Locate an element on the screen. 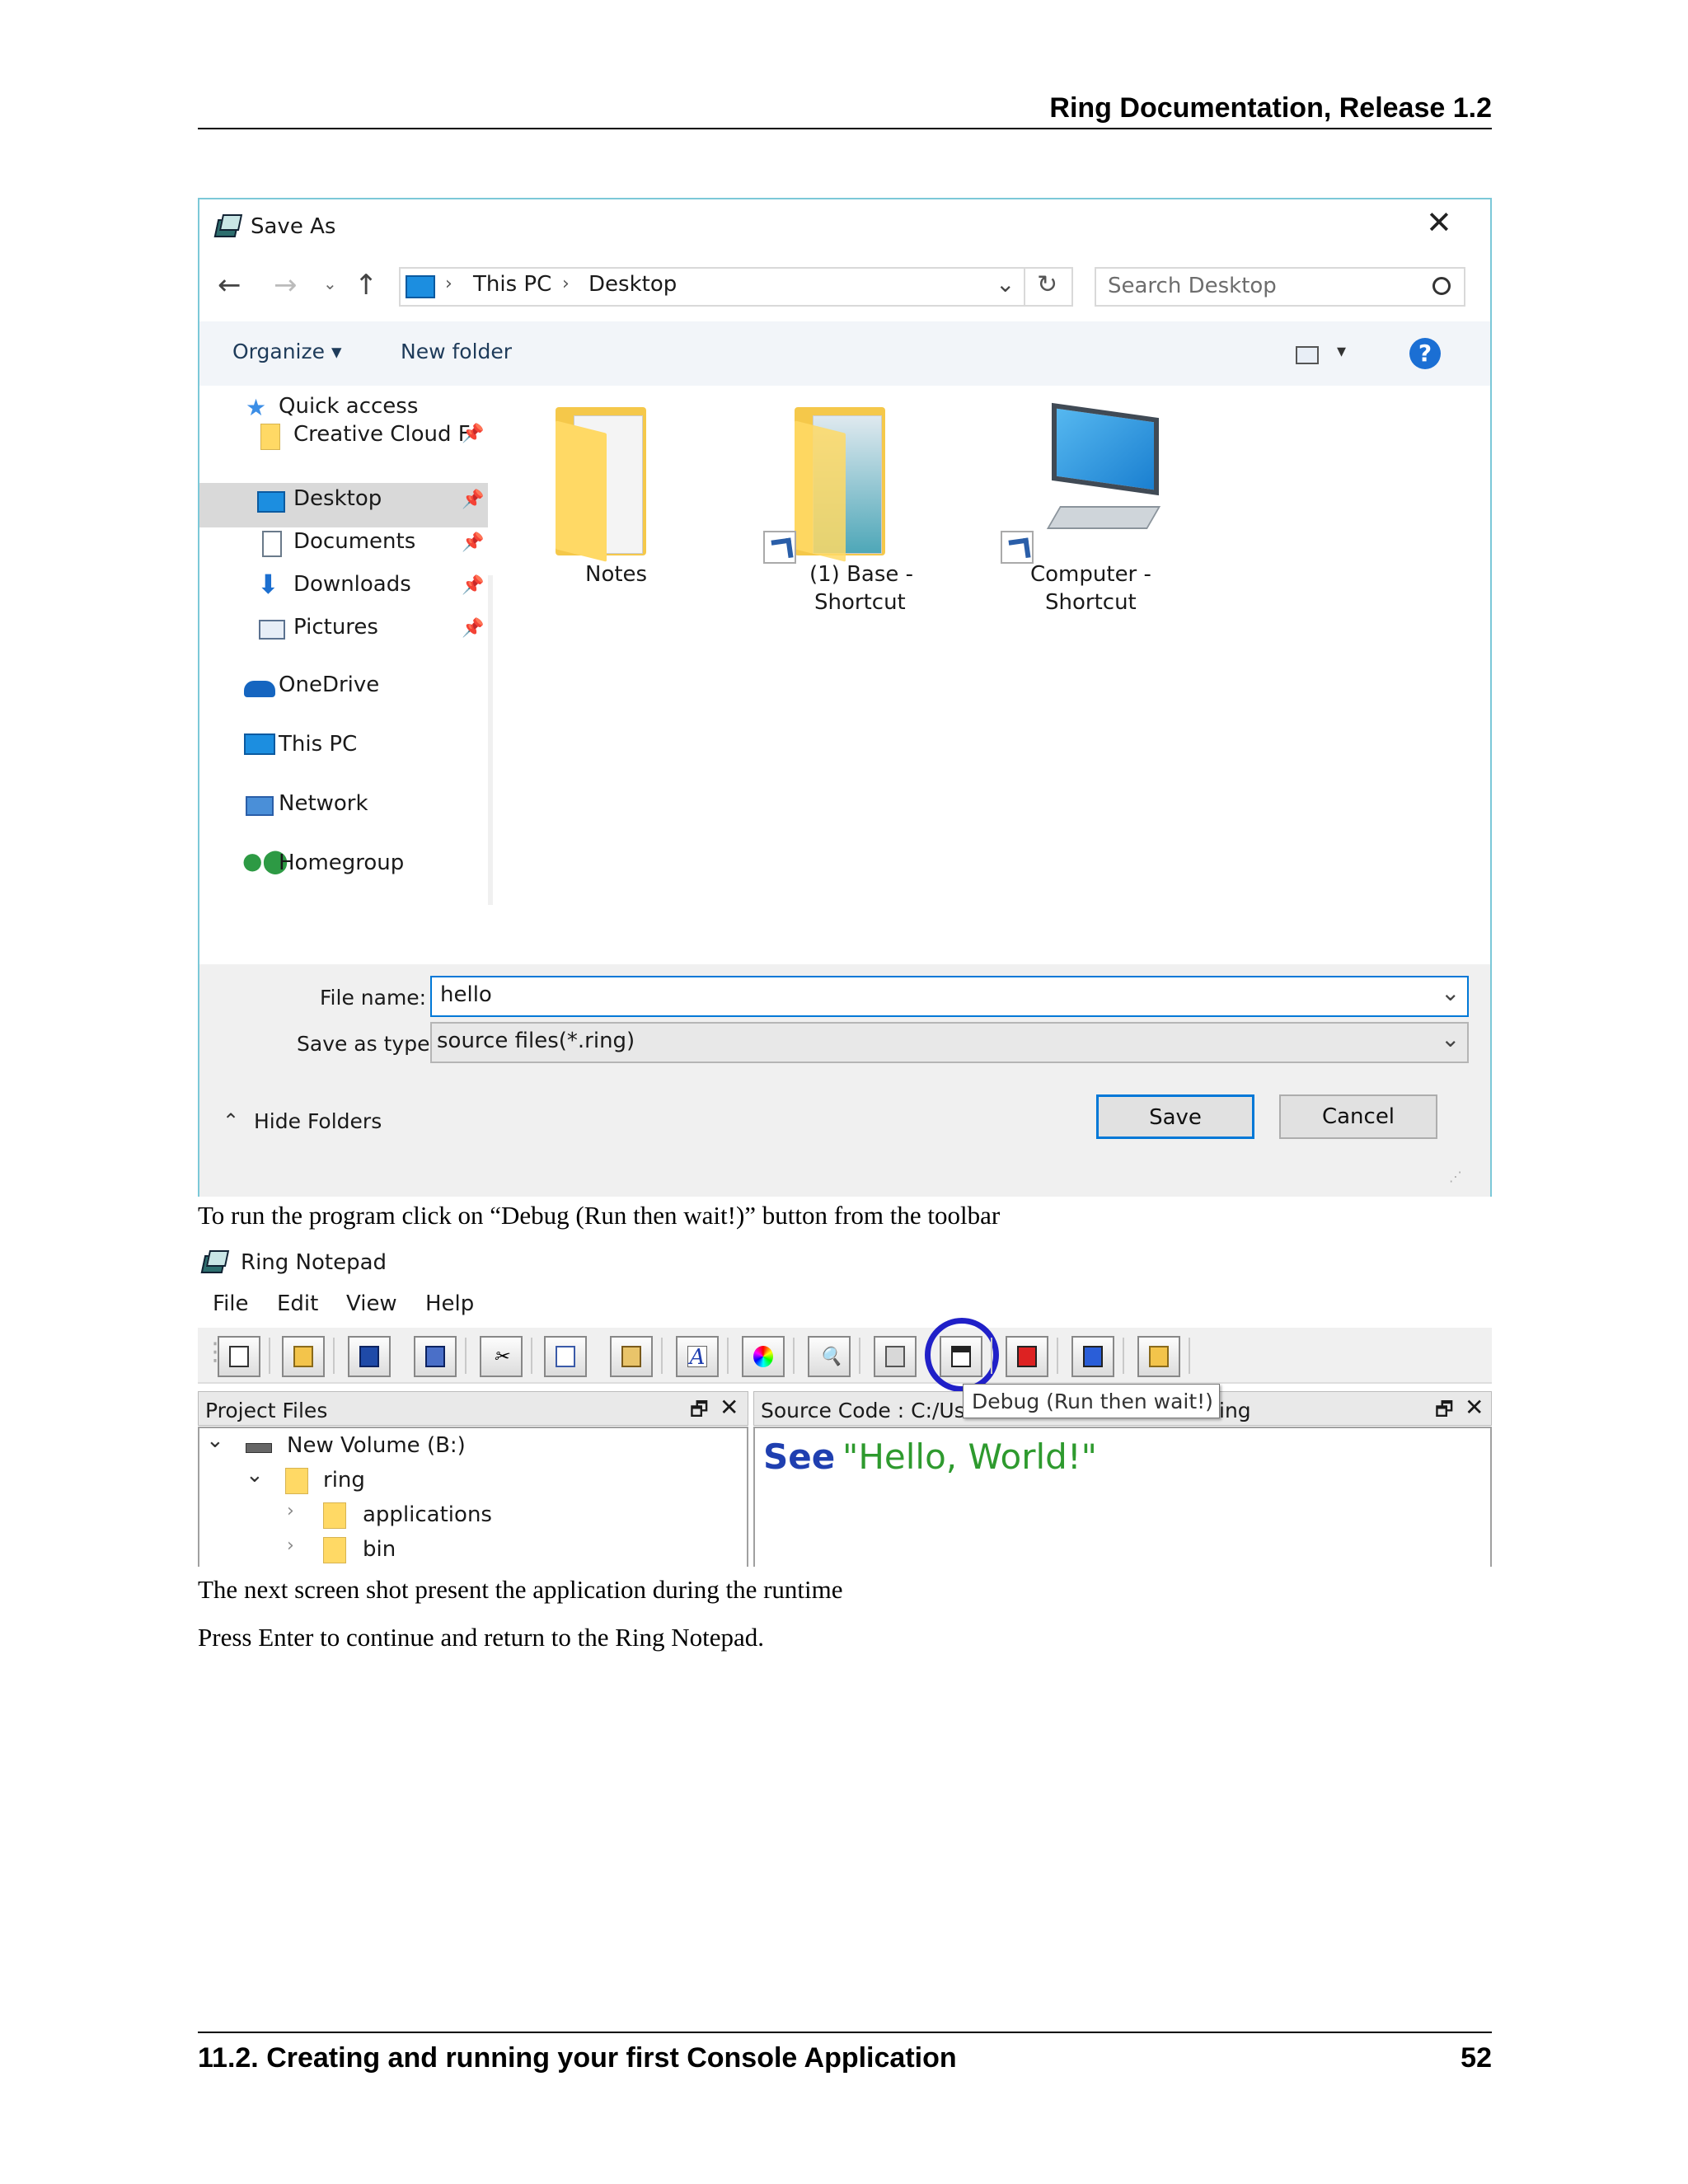  menu-help: Help is located at coordinates (449, 1303).